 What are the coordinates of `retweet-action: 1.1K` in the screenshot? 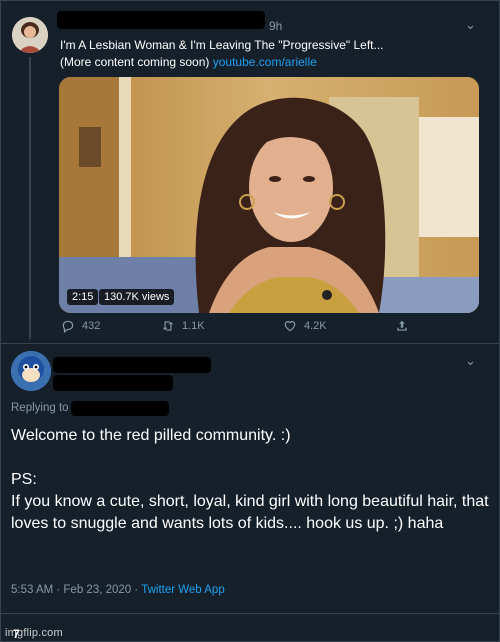 It's located at (183, 326).